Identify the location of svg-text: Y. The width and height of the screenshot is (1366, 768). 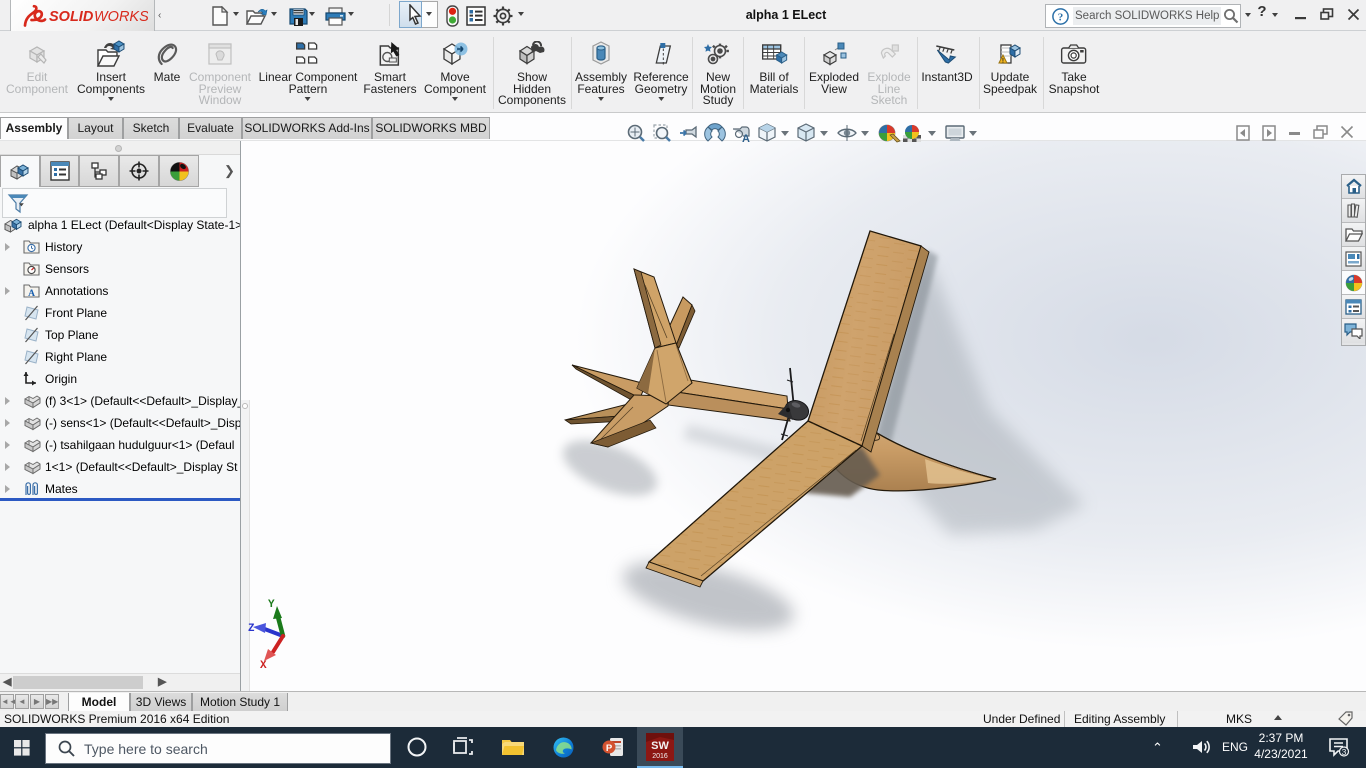
(271, 605).